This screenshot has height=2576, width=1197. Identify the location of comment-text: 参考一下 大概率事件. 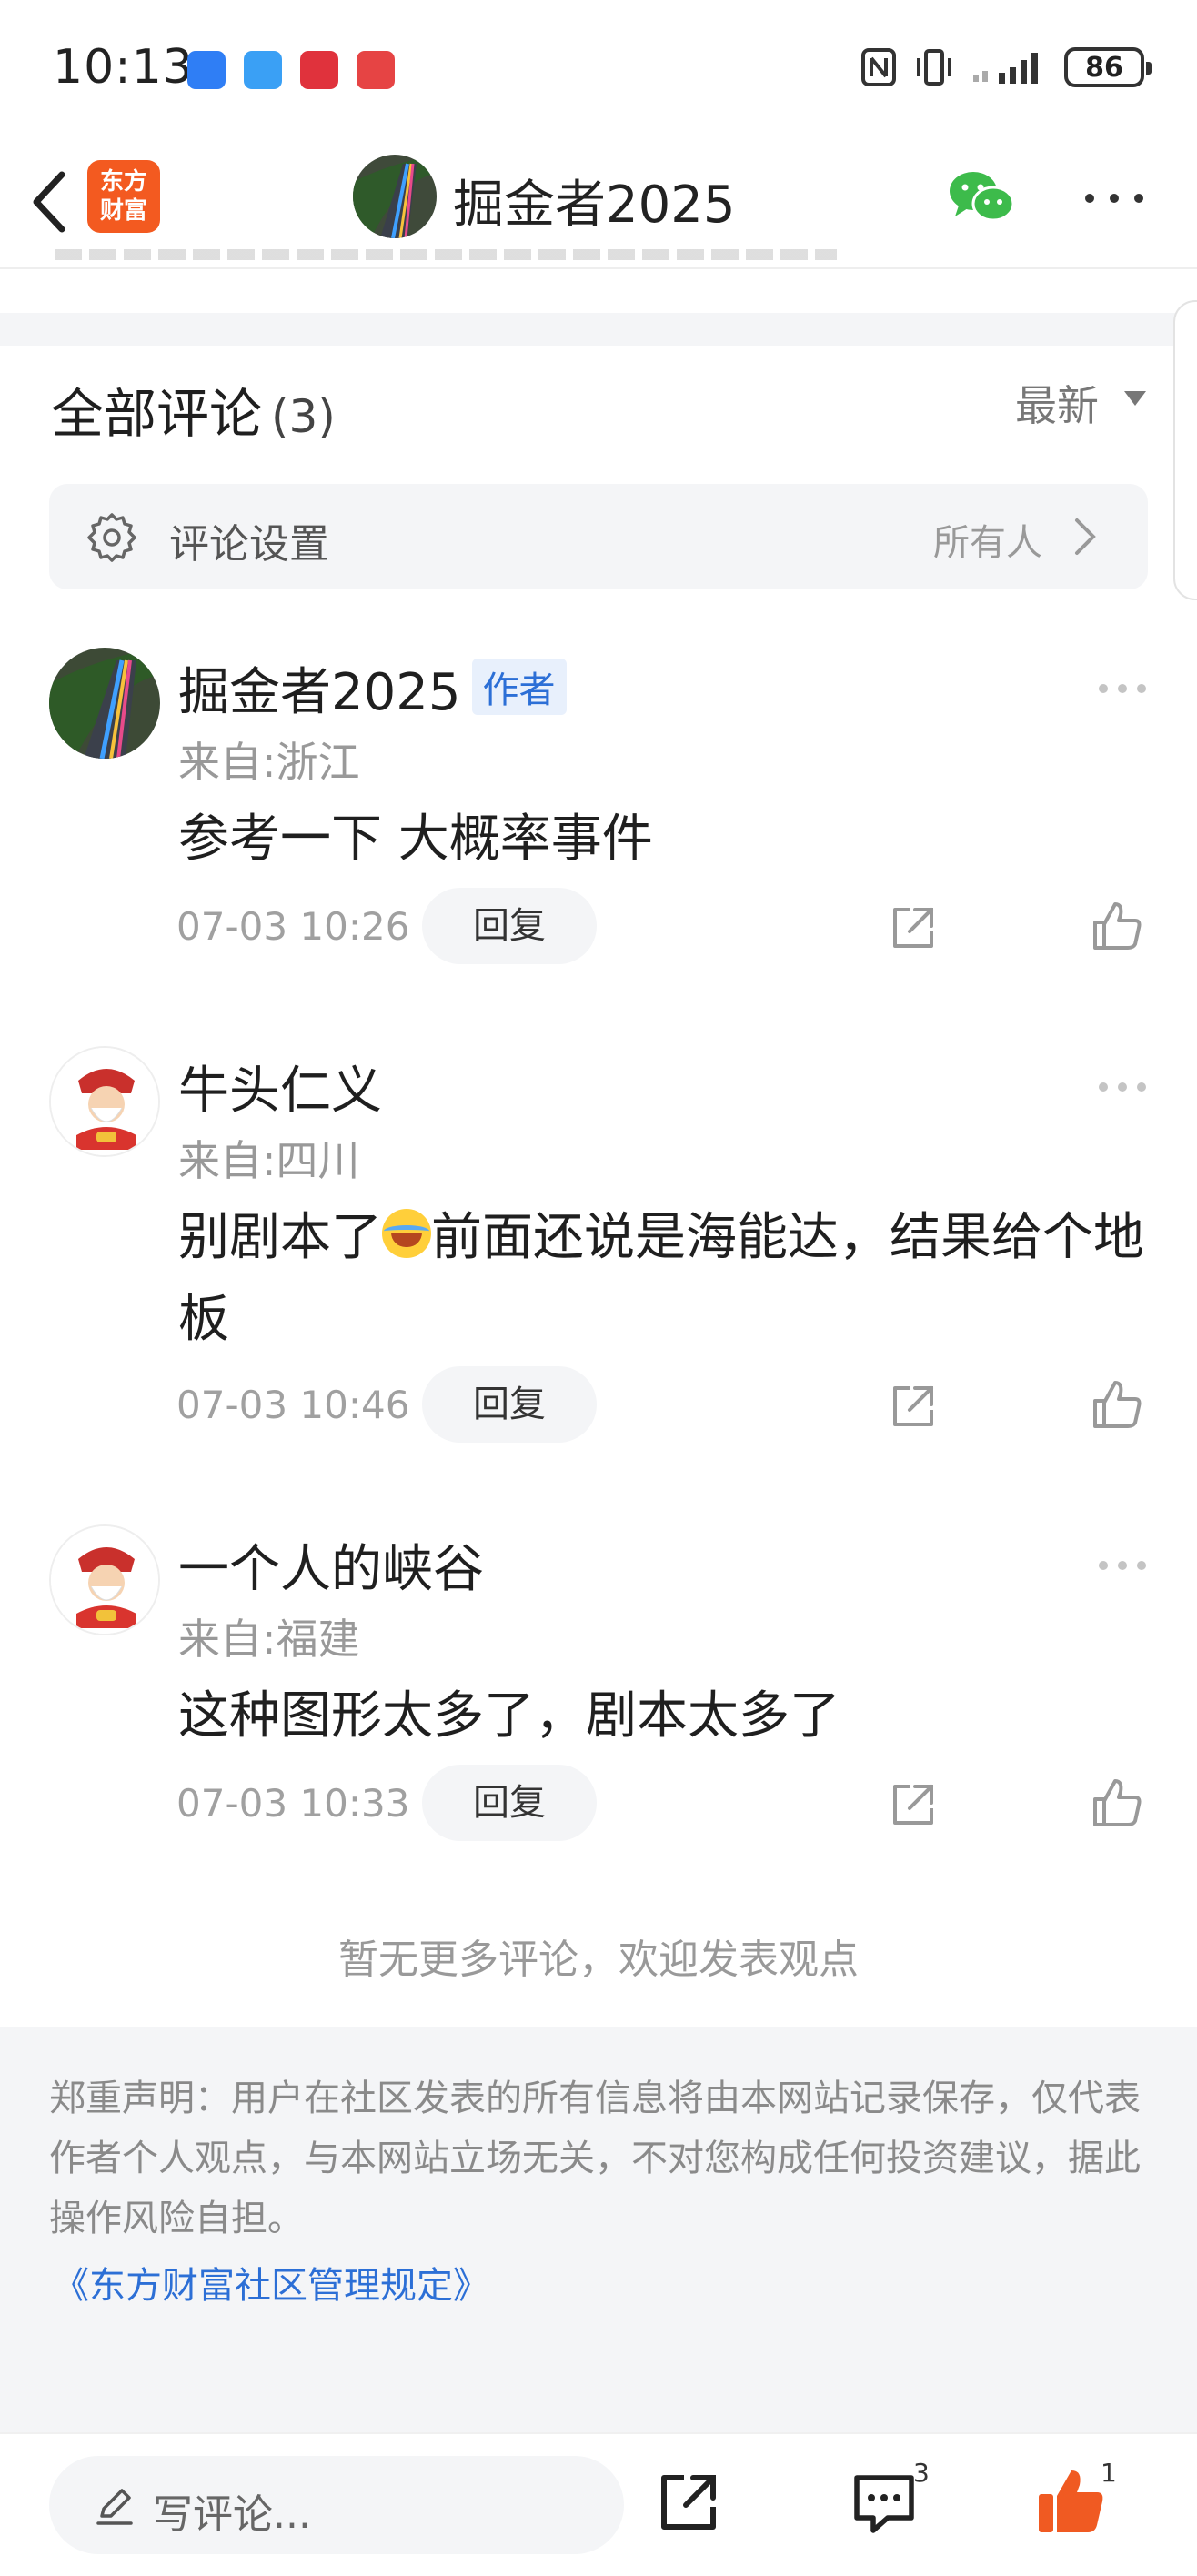
(415, 839).